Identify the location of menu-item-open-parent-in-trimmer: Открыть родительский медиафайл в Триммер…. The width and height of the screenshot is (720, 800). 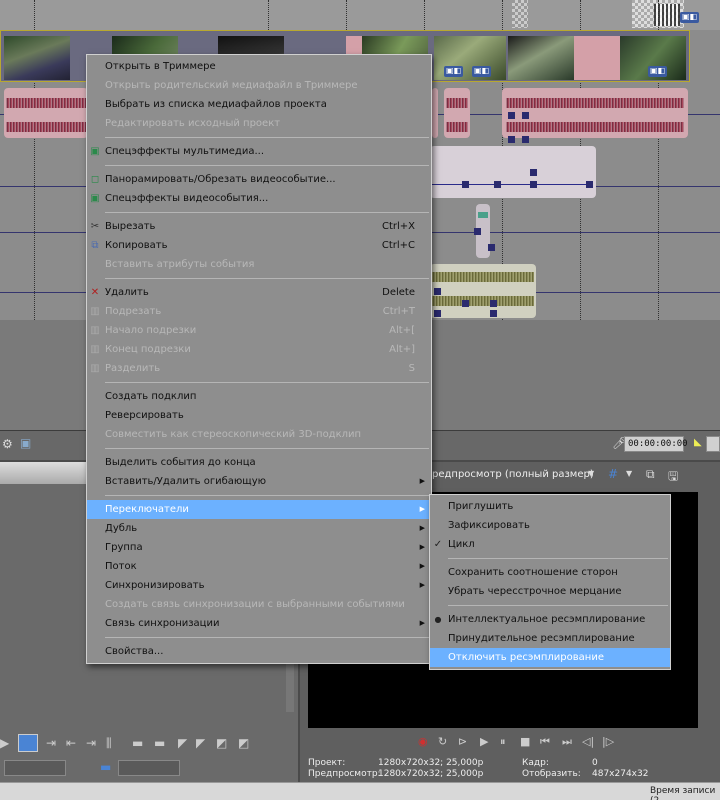
(259, 85).